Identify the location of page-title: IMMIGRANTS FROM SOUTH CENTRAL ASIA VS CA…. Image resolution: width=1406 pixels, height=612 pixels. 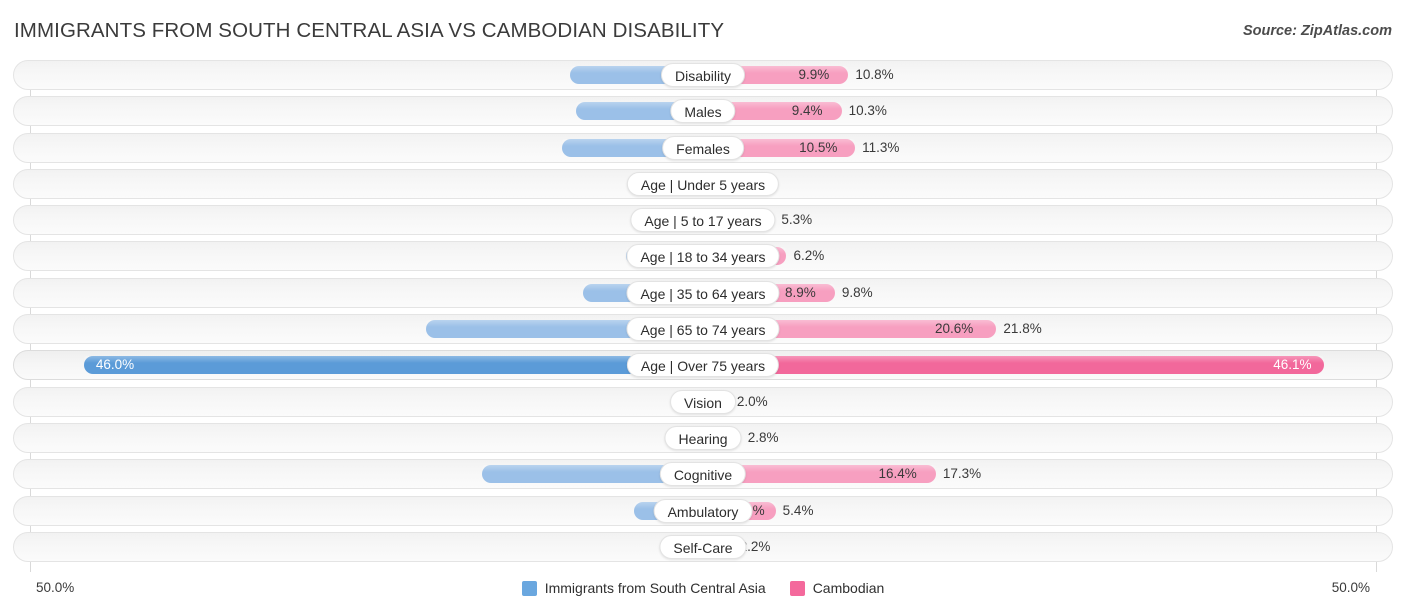
(369, 30).